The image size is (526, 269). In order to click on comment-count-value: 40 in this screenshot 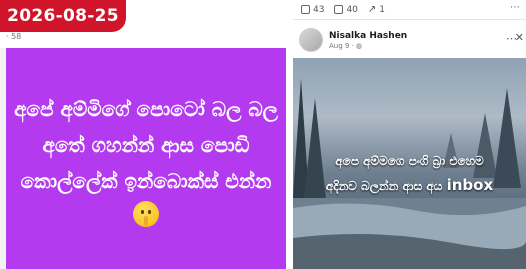, I will do `click(352, 9)`.